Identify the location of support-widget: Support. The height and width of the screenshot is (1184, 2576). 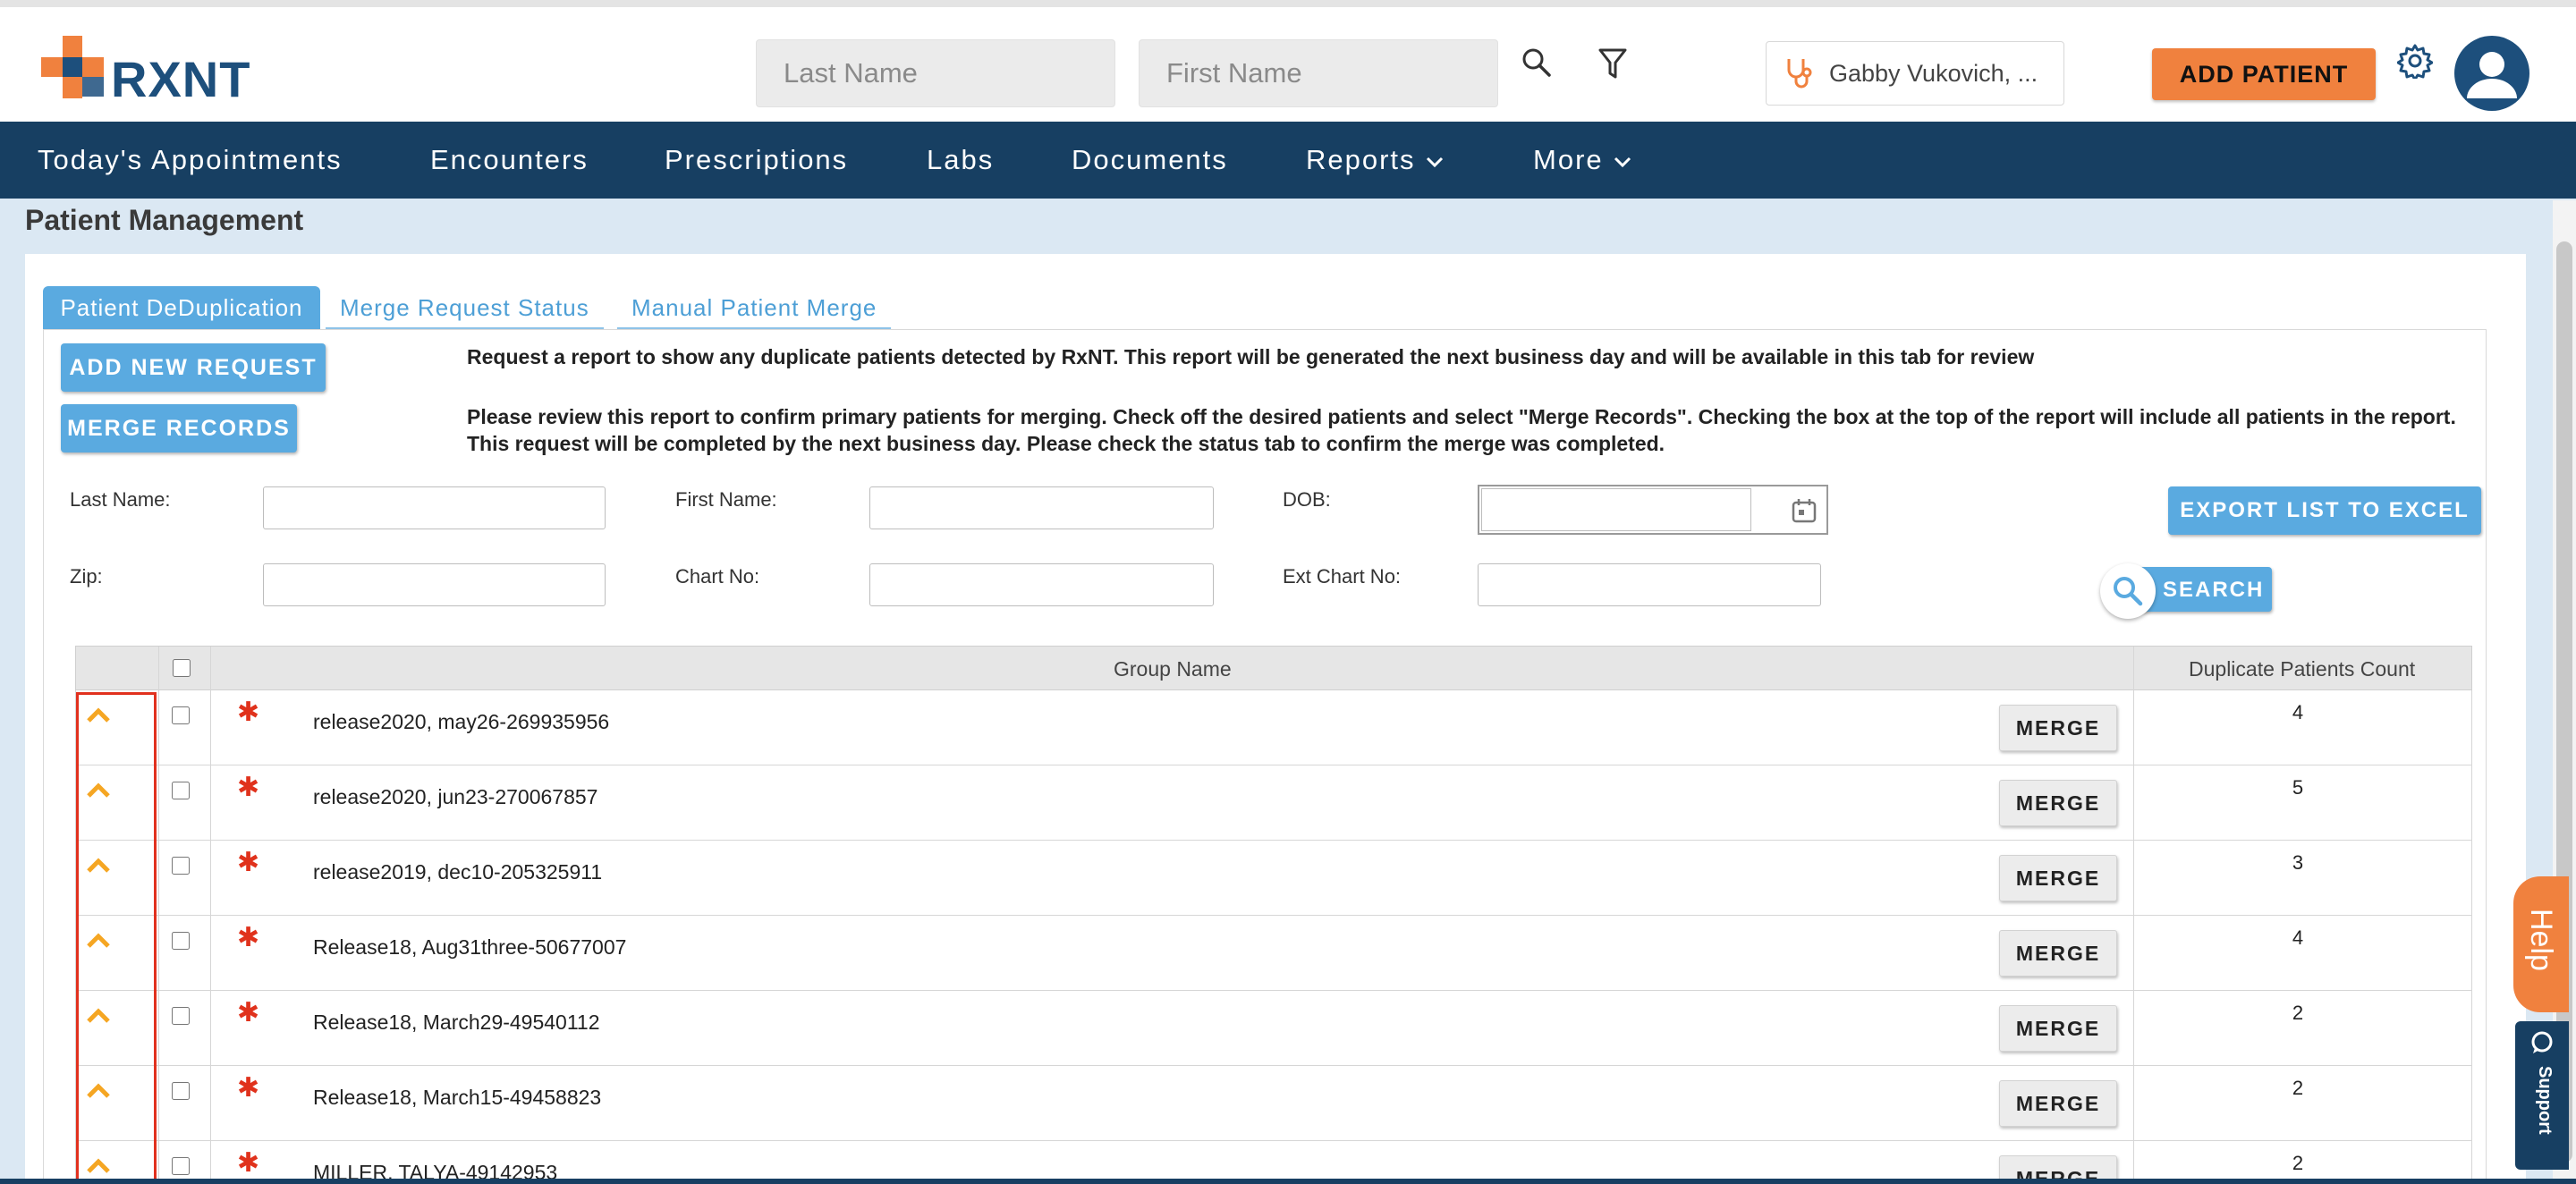
(2542, 1095).